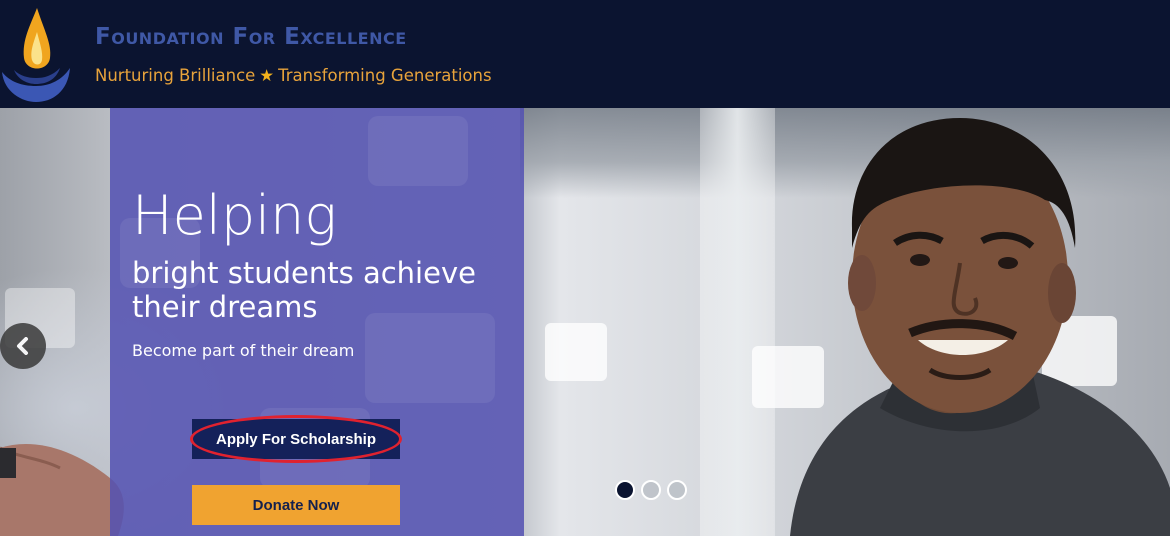  I want to click on carousel-indicators, so click(651, 490).